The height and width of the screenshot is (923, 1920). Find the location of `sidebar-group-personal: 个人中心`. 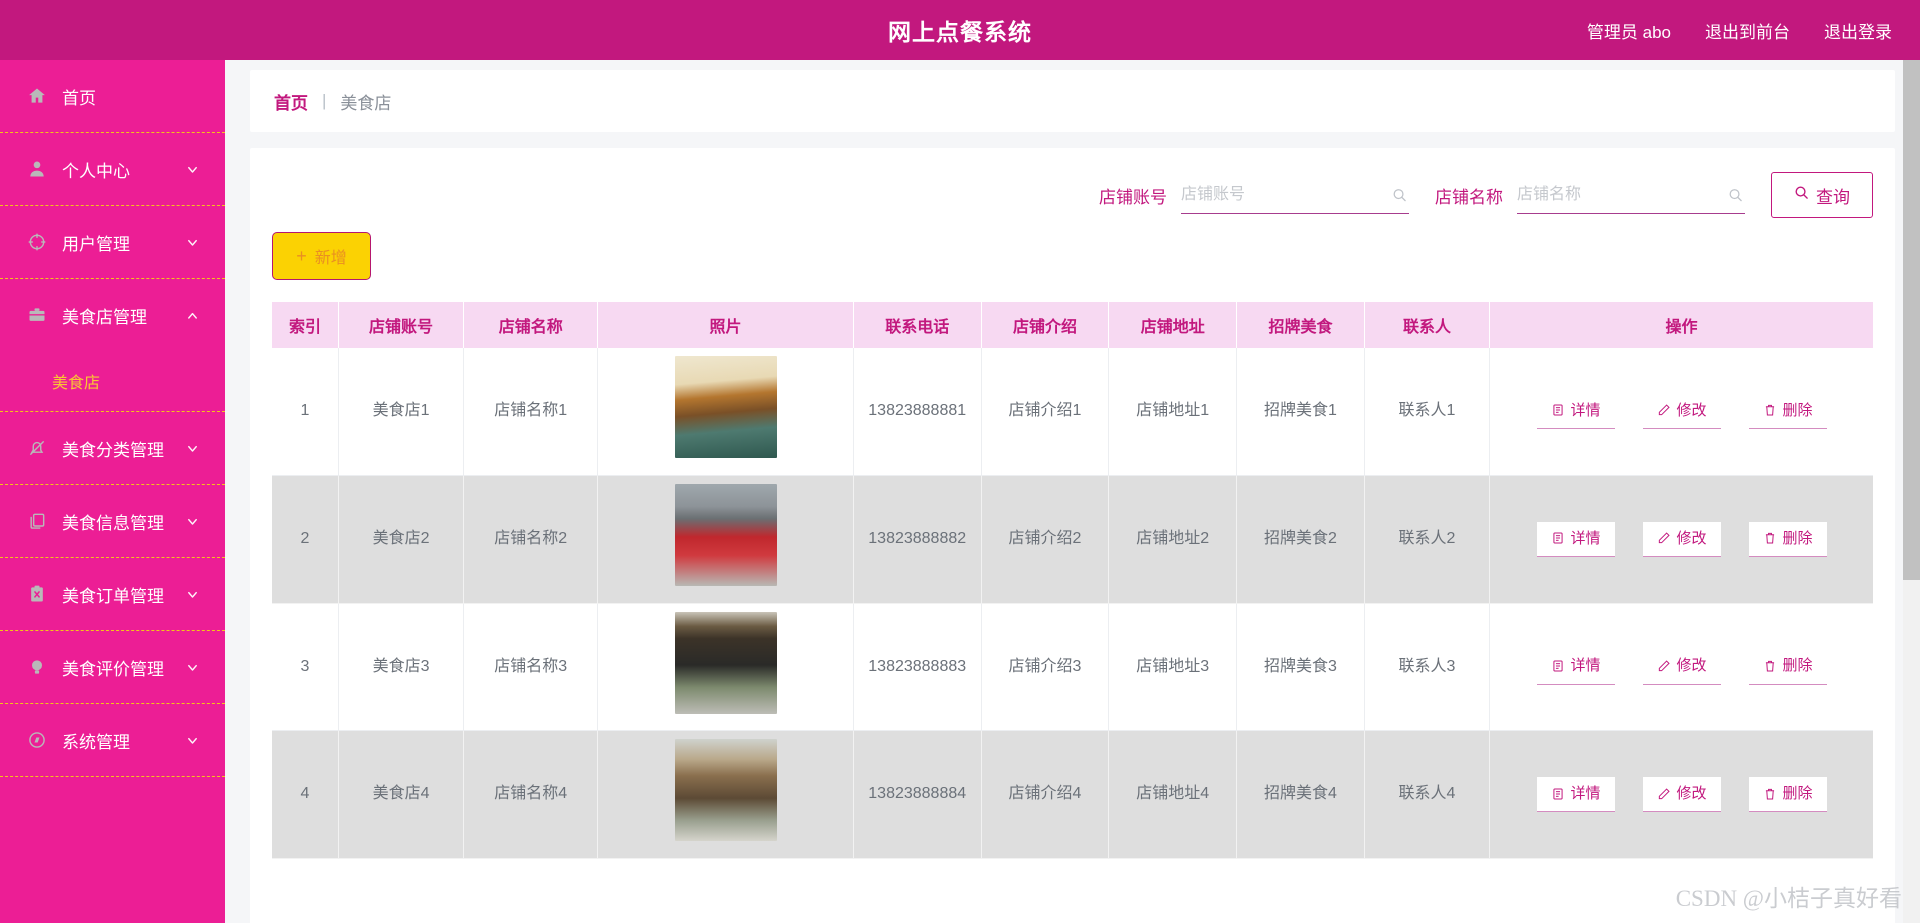

sidebar-group-personal: 个人中心 is located at coordinates (112, 169).